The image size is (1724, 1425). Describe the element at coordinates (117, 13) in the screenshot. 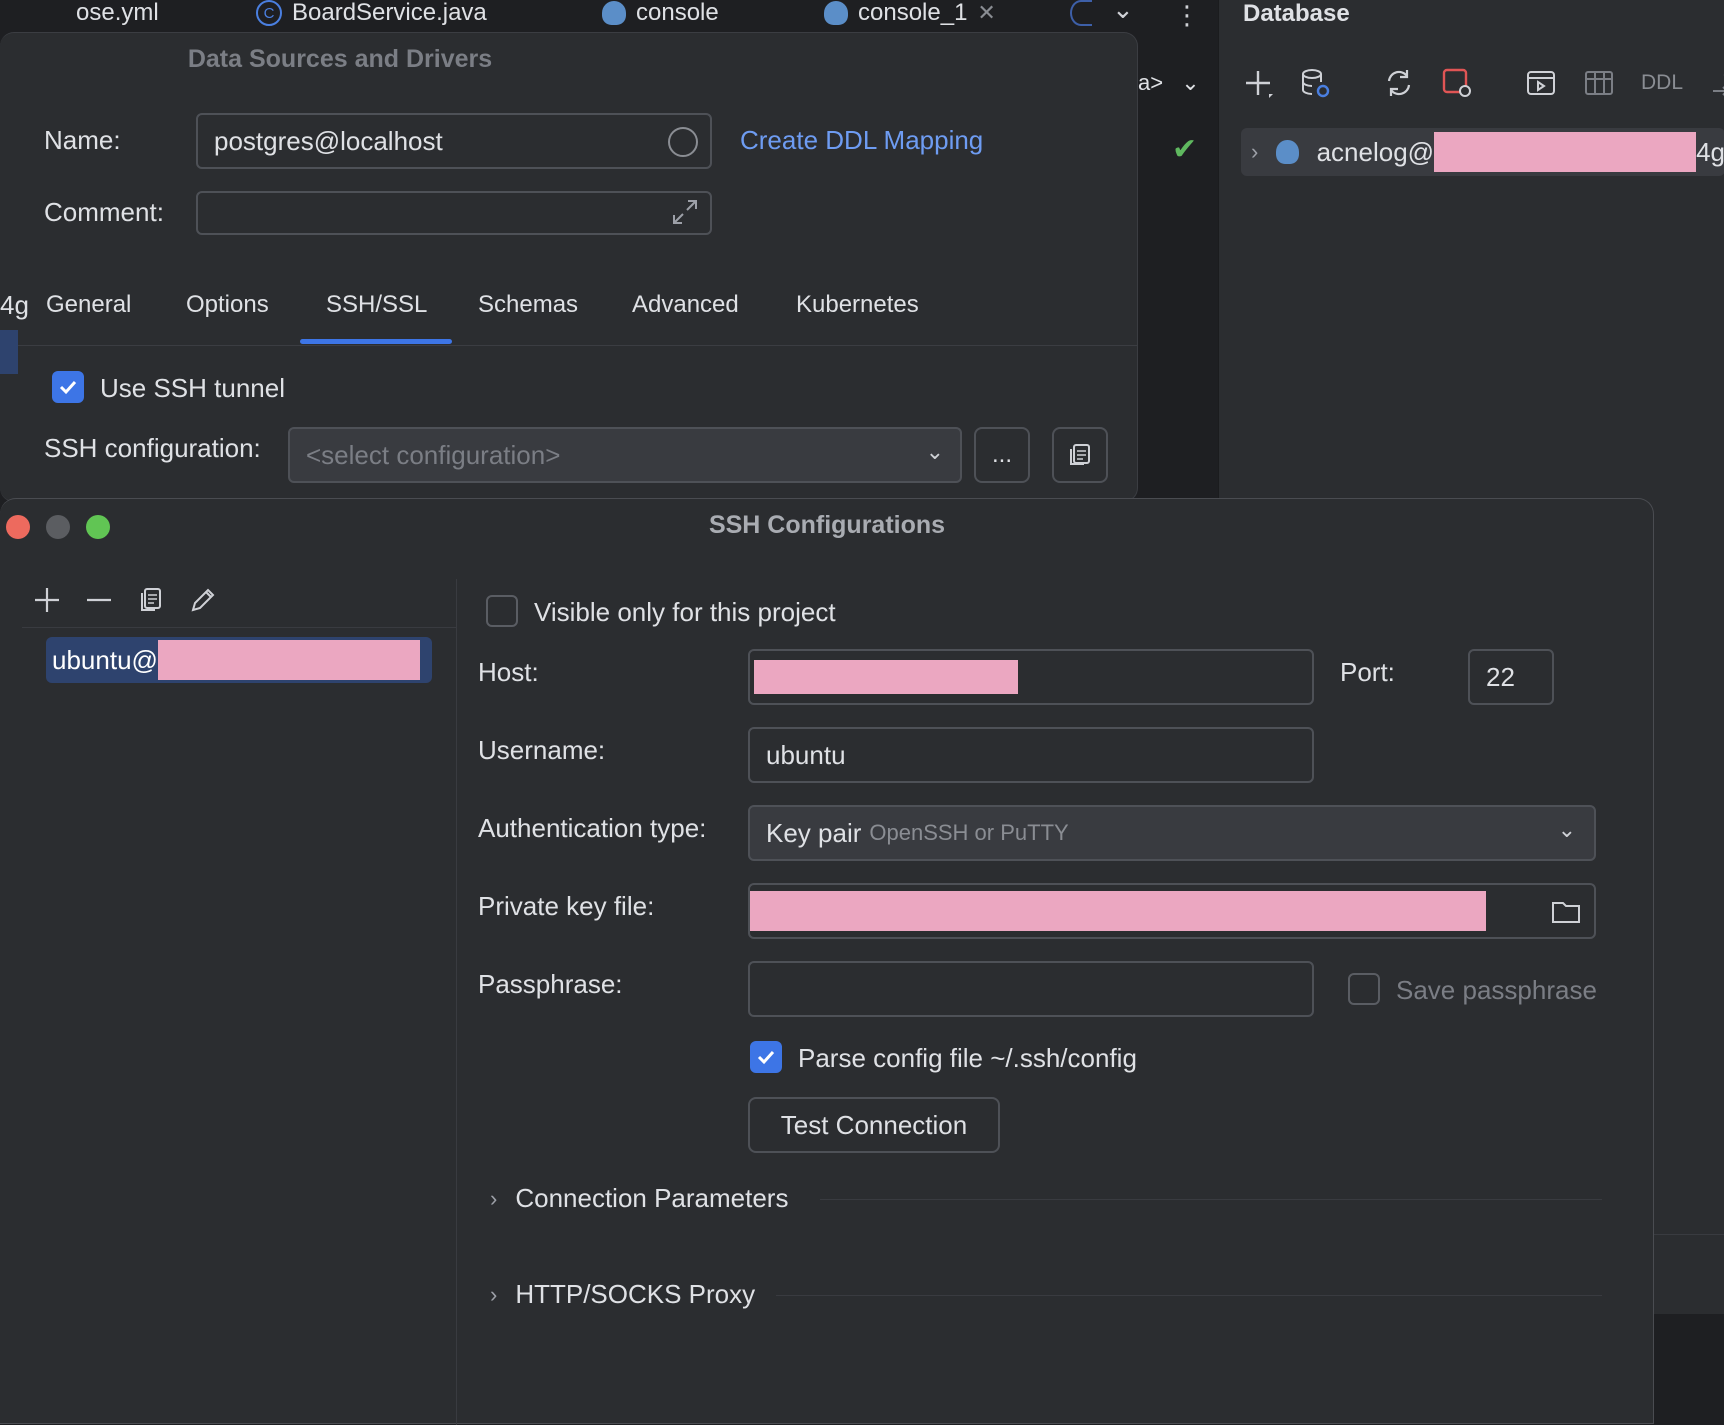

I see `editor-tab: ose.yml` at that location.